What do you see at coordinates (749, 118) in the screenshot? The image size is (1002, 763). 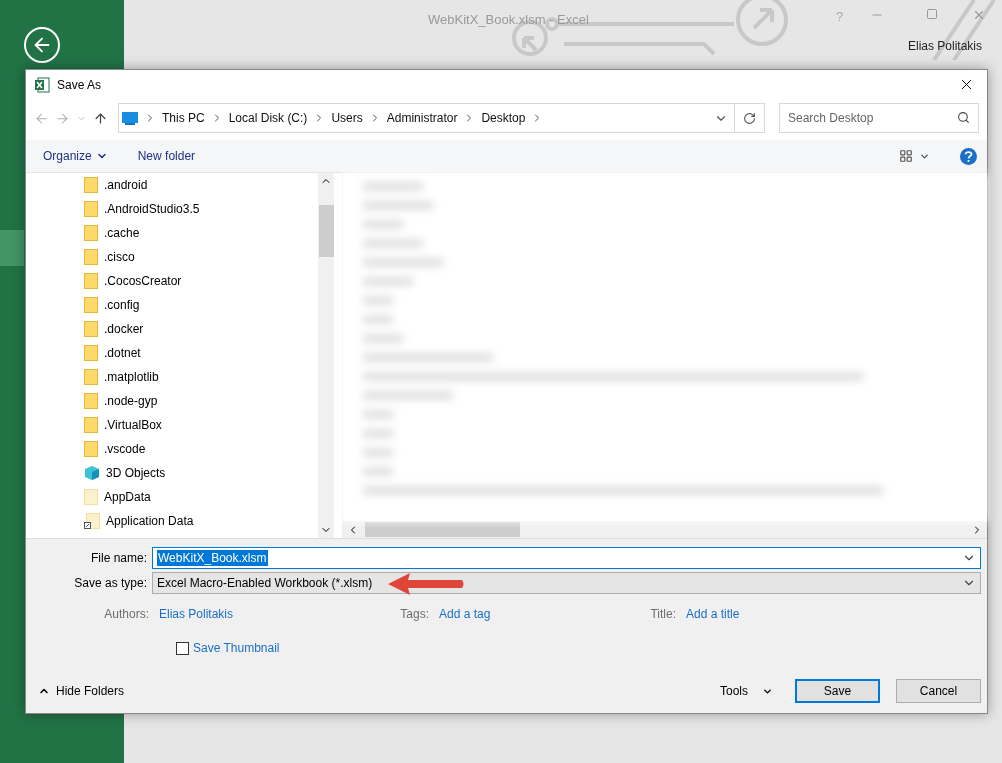 I see `refresh-icon` at bounding box center [749, 118].